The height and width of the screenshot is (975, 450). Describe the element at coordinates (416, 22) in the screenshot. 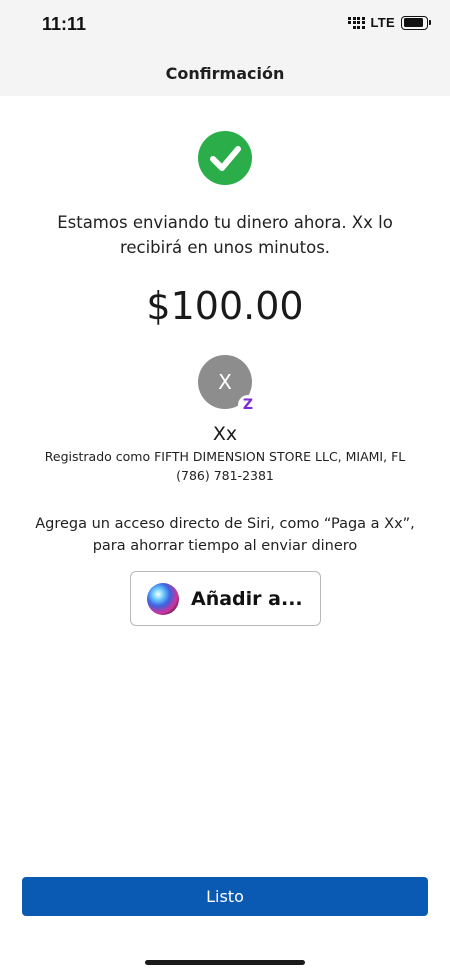

I see `battery-icon` at that location.